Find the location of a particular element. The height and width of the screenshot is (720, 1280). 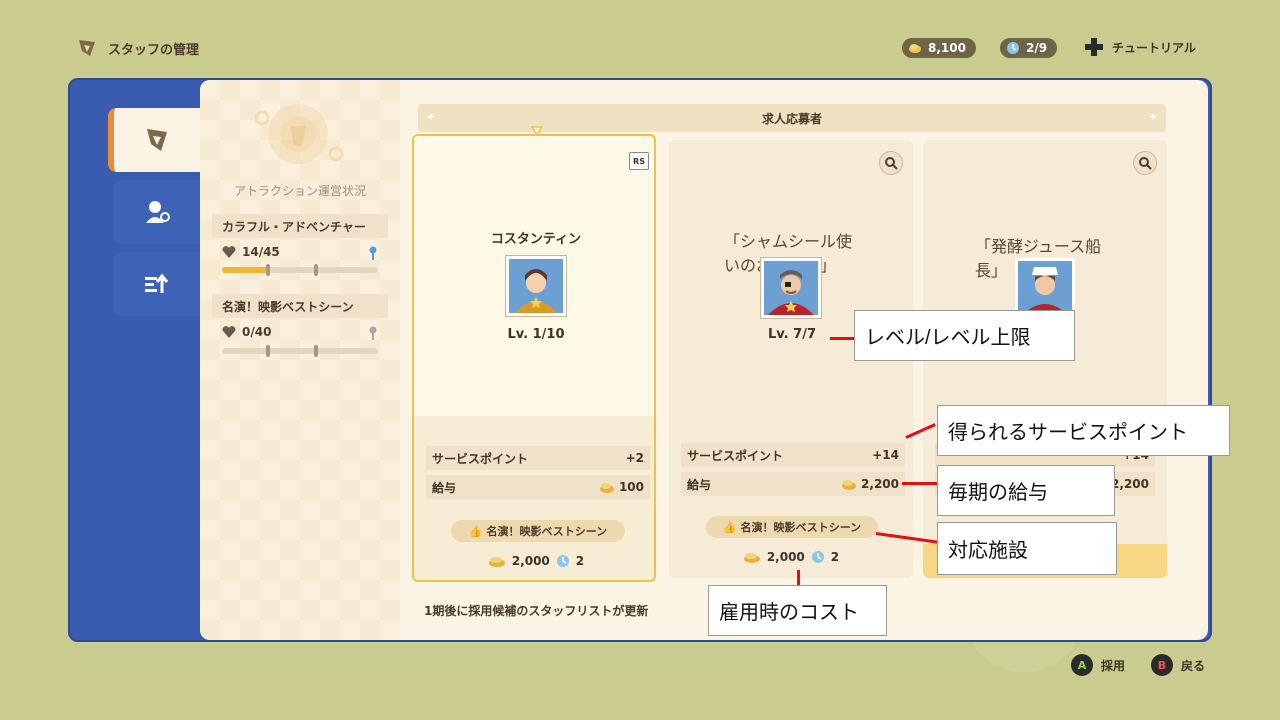

attraction-name: 名演！映影ベストシーン is located at coordinates (300, 306).